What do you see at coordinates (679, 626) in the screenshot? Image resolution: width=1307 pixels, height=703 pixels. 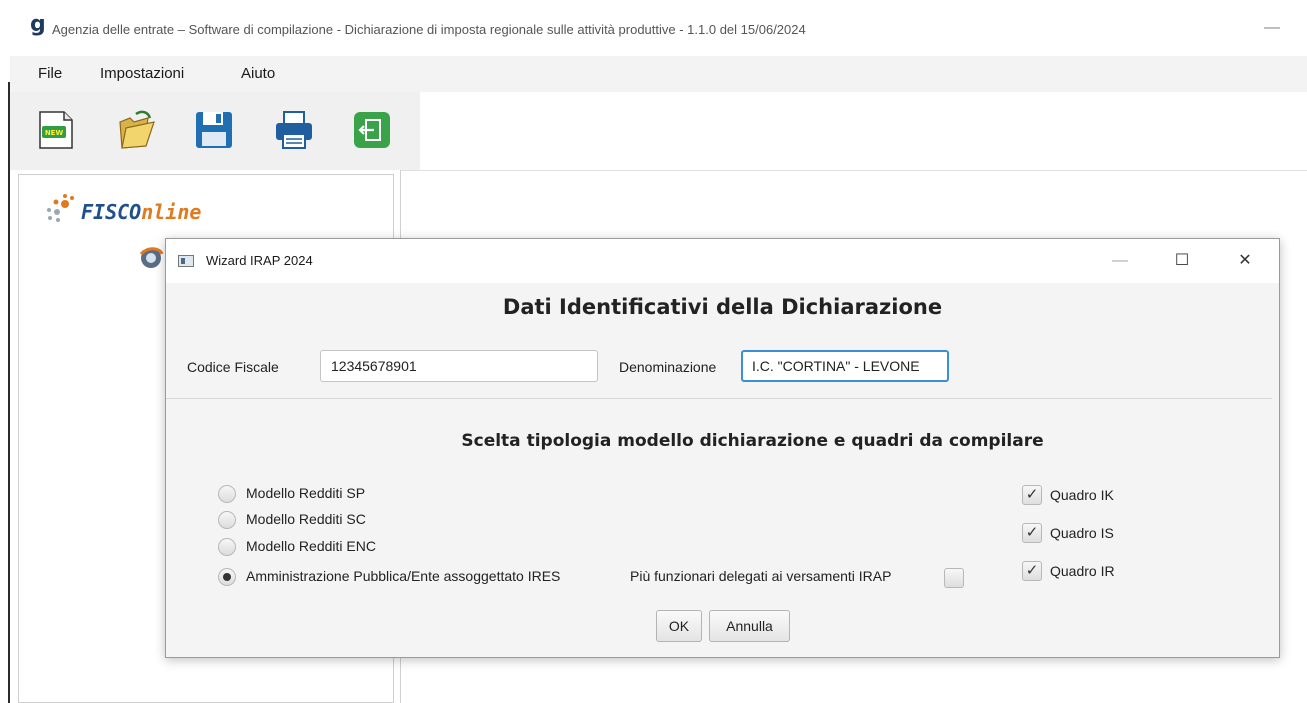 I see `ok-button: OK` at bounding box center [679, 626].